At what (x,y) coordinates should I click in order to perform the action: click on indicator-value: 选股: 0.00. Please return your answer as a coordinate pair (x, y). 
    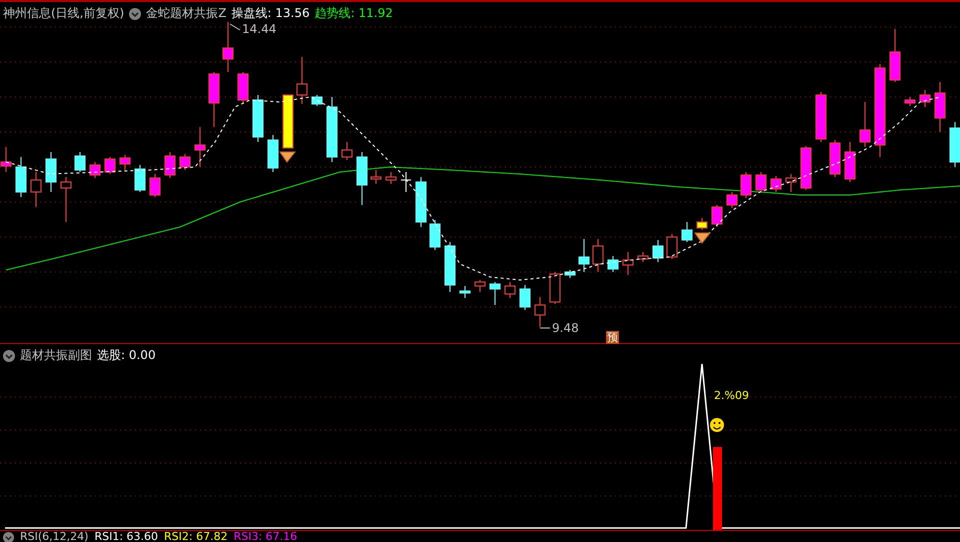
    Looking at the image, I should click on (126, 355).